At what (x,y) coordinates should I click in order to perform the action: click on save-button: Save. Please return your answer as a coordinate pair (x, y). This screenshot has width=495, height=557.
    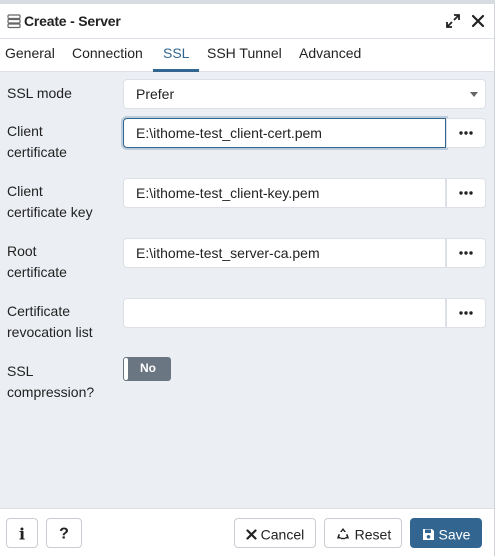
    Looking at the image, I should click on (446, 533).